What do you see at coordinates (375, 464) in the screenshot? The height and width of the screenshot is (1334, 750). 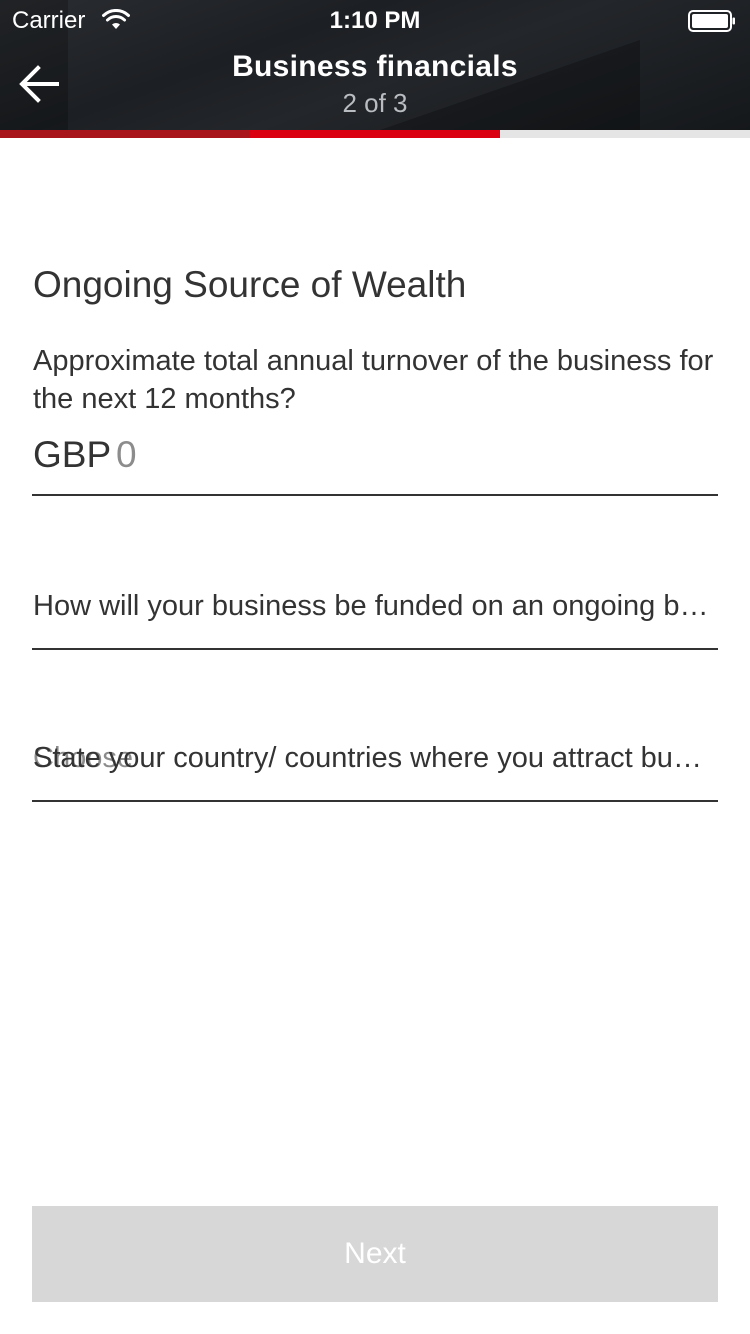 I see `turnover-input: GBP 0` at bounding box center [375, 464].